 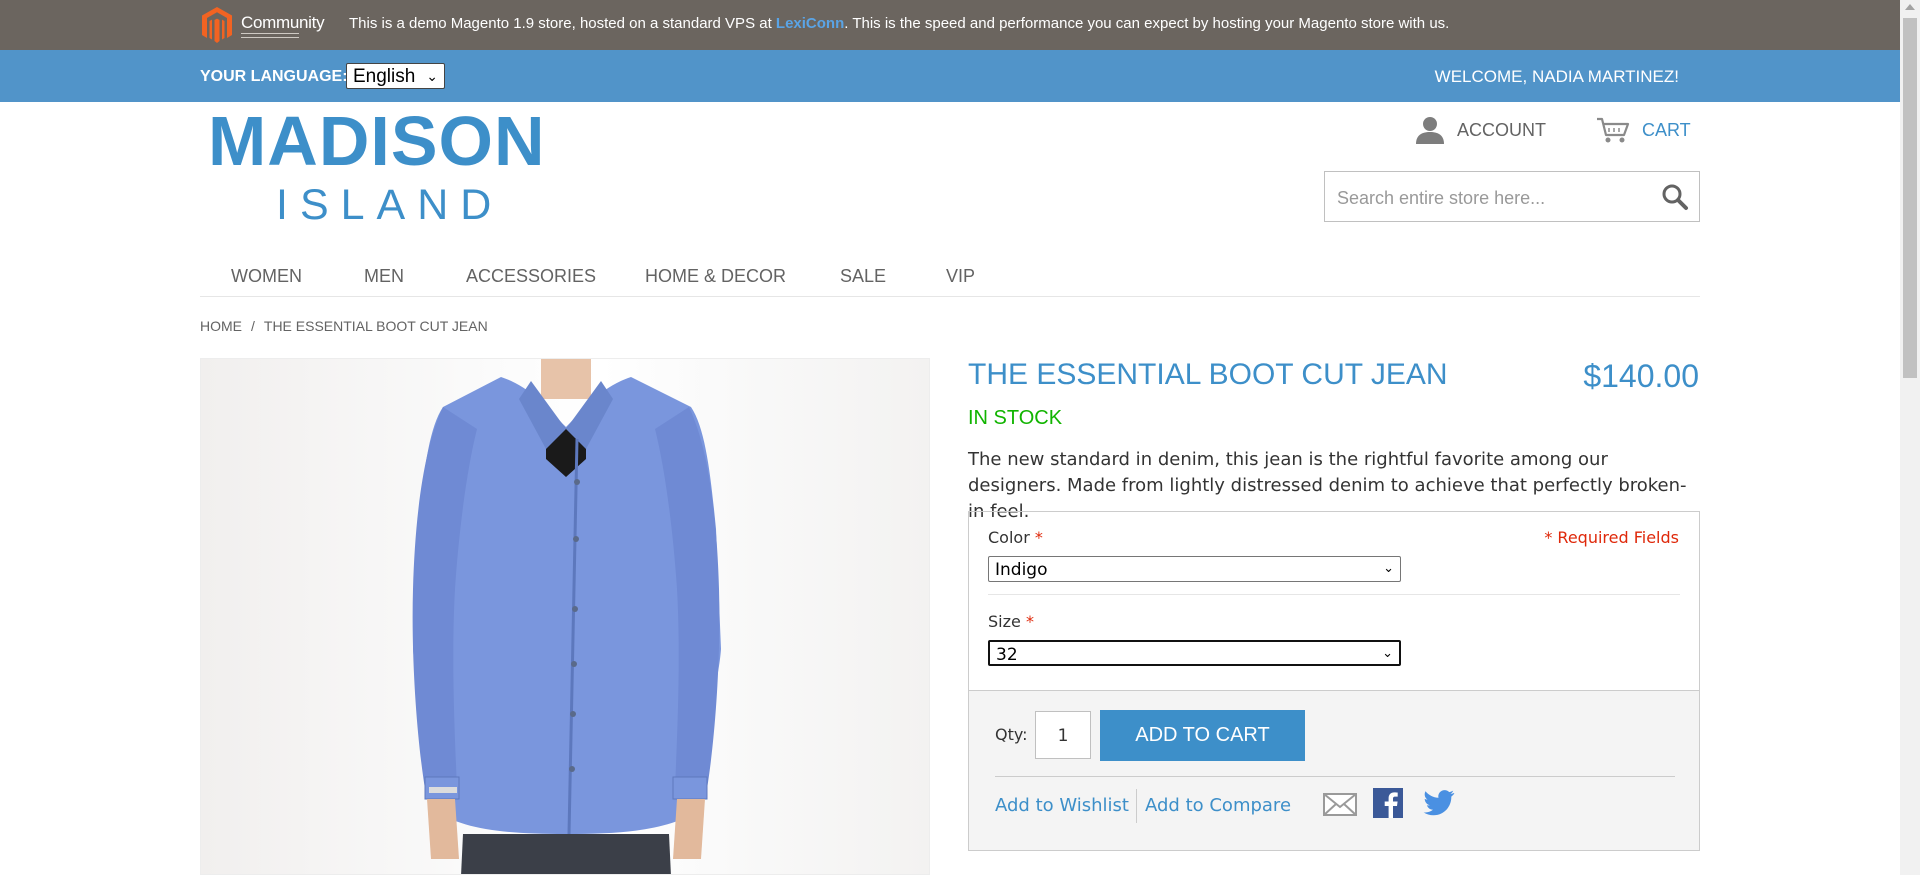 What do you see at coordinates (1062, 805) in the screenshot?
I see `add-to-wishlist-link: Add to Wishlist` at bounding box center [1062, 805].